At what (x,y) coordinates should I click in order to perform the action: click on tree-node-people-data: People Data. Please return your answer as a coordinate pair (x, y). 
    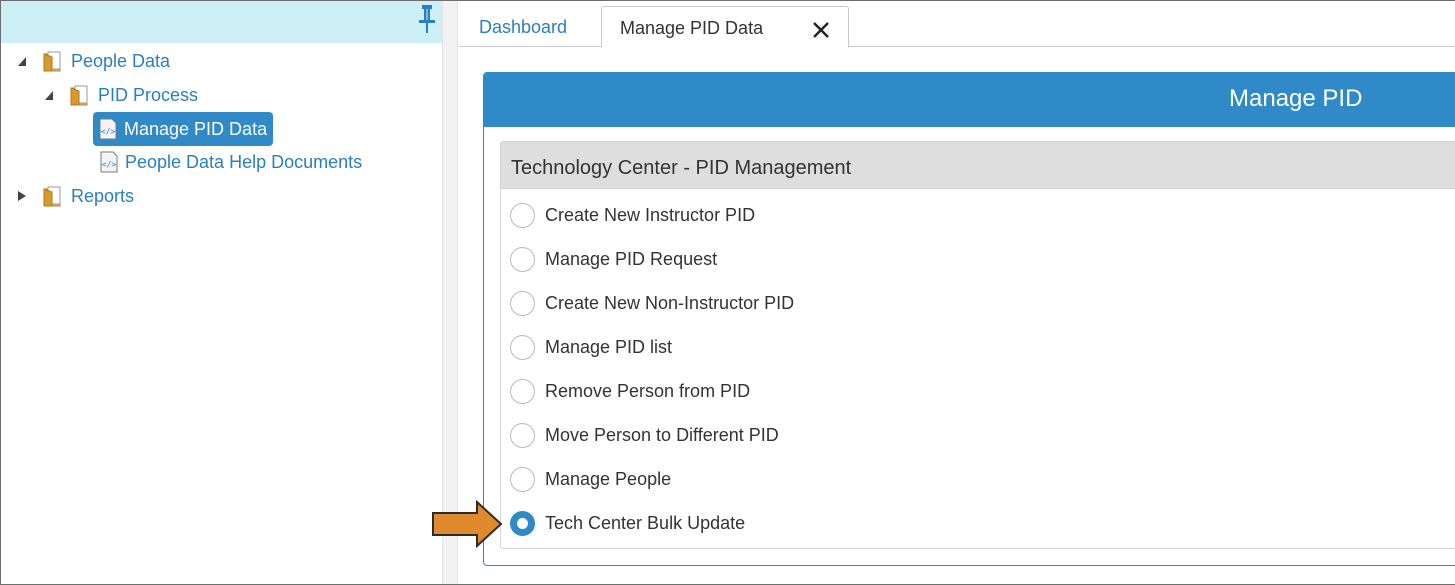
    Looking at the image, I should click on (93, 61).